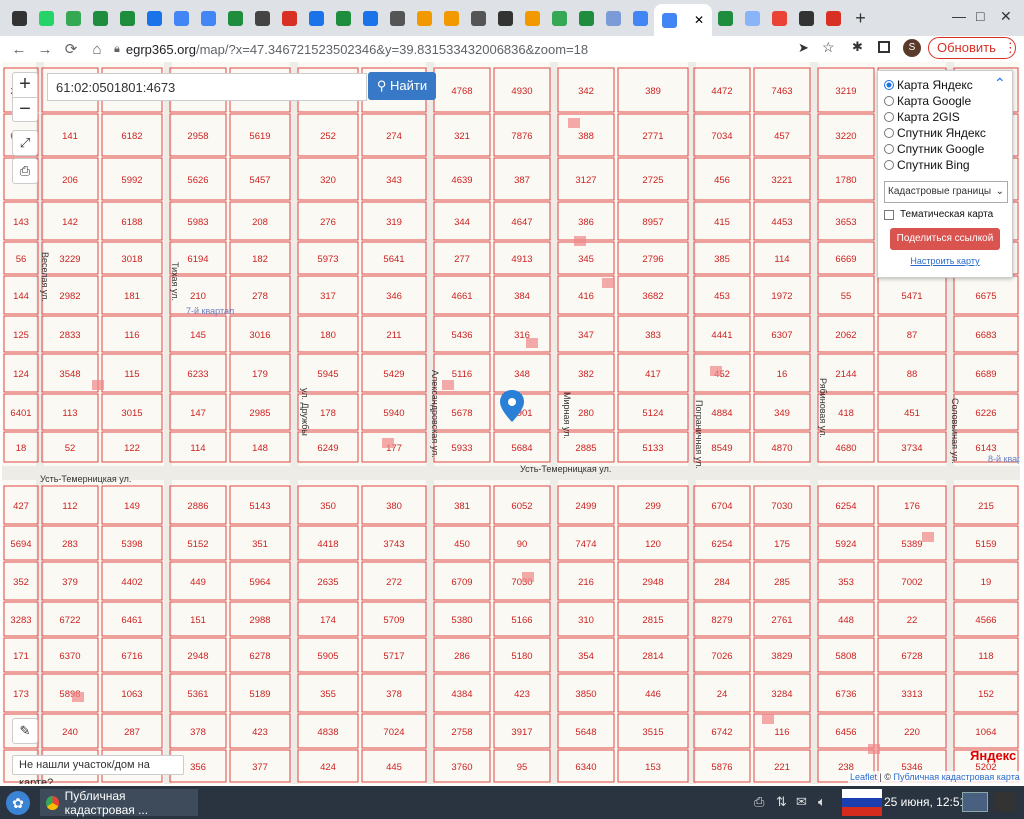 The height and width of the screenshot is (819, 1024). What do you see at coordinates (980, 16) in the screenshot?
I see `window-maximize-button: □` at bounding box center [980, 16].